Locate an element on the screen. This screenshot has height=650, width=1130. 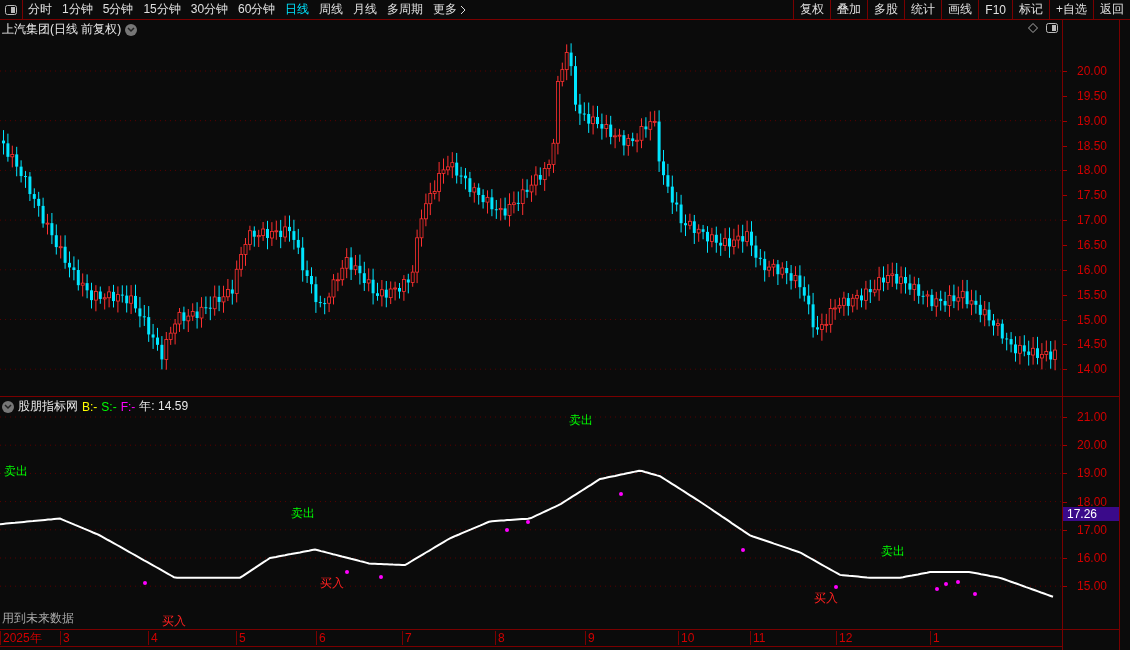
date-label: 2025年 is located at coordinates (21, 638).